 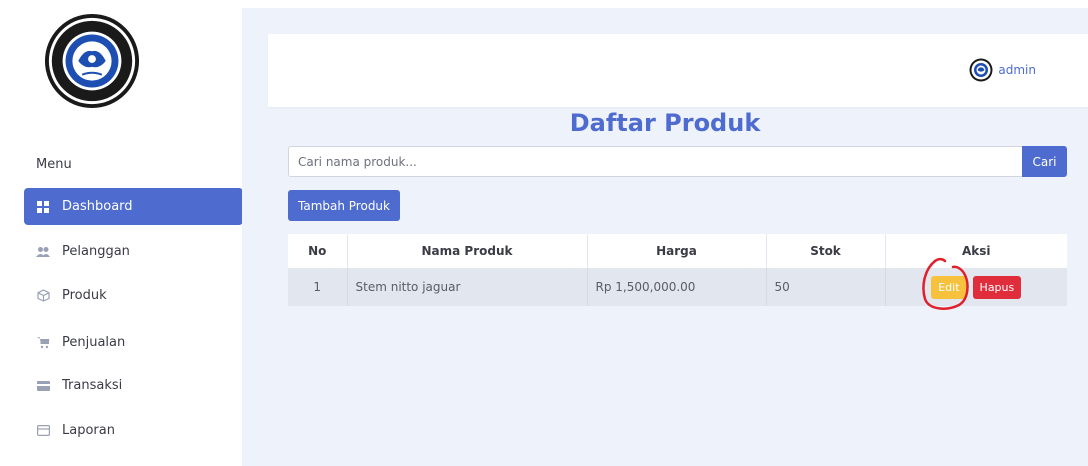 What do you see at coordinates (133, 206) in the screenshot?
I see `sidebar-item-dashboard: Dashboard` at bounding box center [133, 206].